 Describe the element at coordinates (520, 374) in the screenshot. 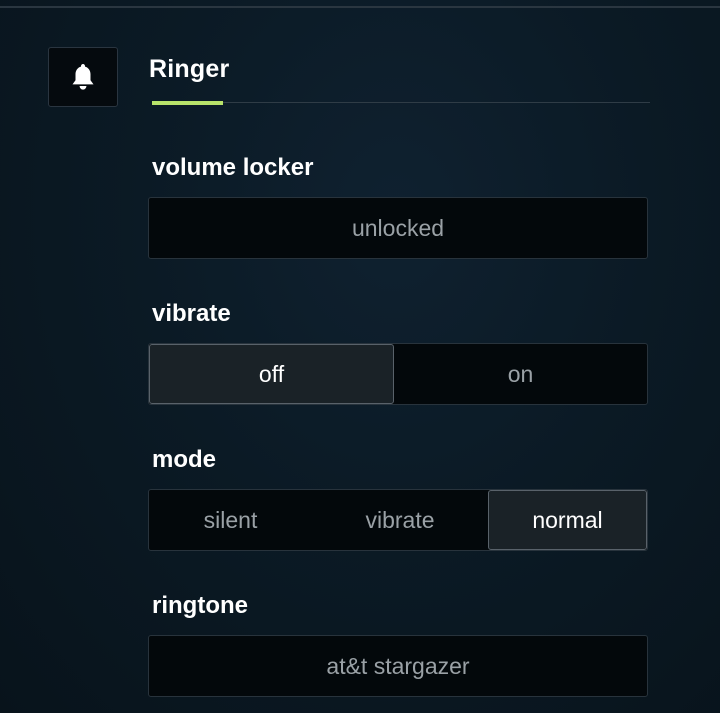

I see `vibrate-option-on: on` at that location.